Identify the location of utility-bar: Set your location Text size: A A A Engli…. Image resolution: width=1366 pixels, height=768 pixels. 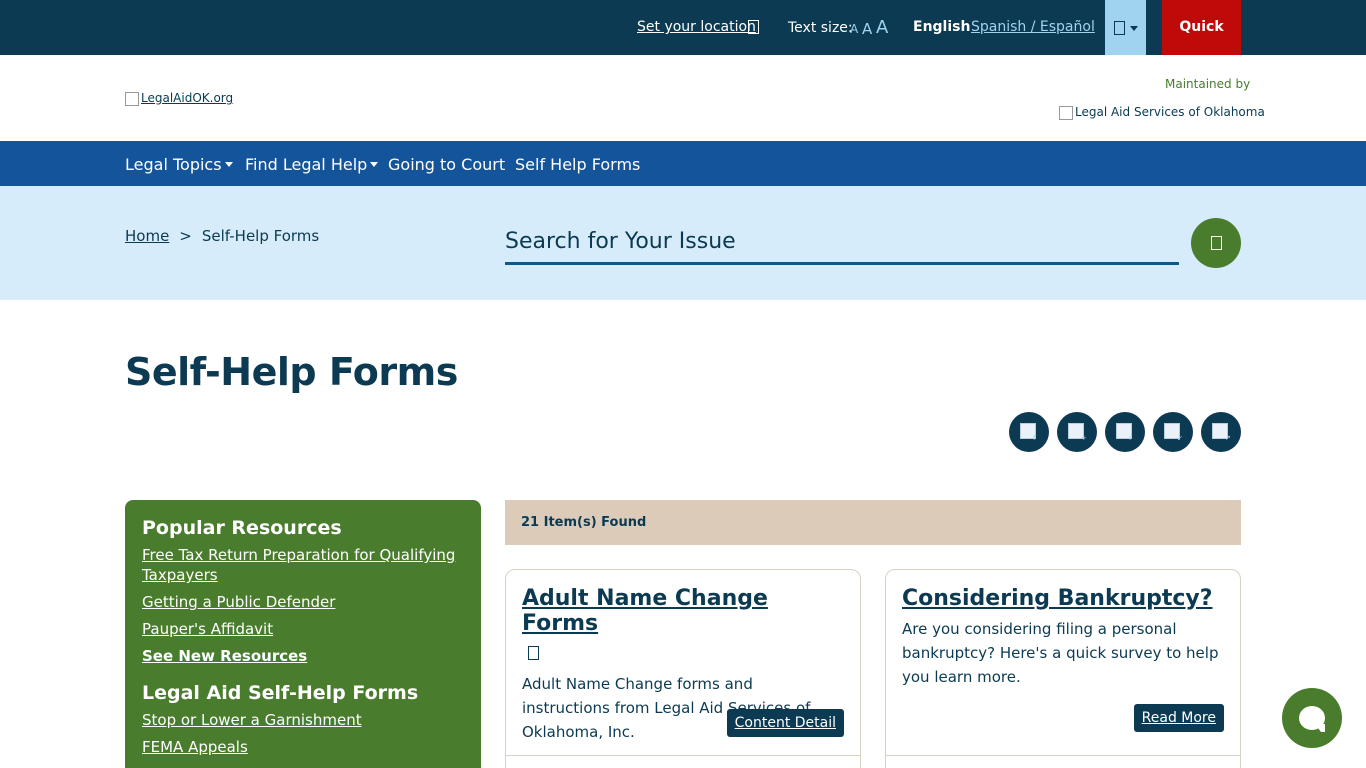
(683, 45).